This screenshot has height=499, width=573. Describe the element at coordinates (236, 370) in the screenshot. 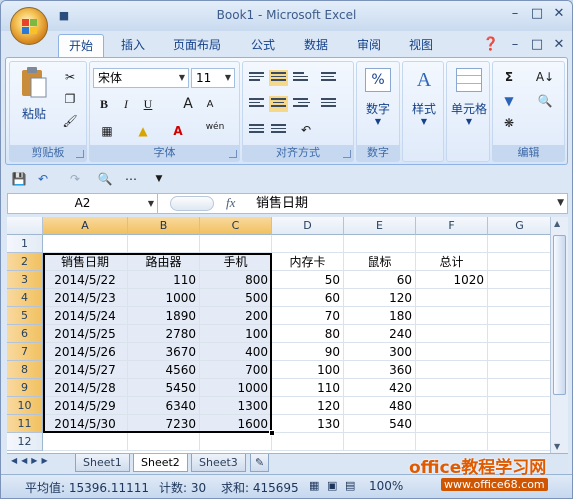

I see `table-cell: 700` at that location.